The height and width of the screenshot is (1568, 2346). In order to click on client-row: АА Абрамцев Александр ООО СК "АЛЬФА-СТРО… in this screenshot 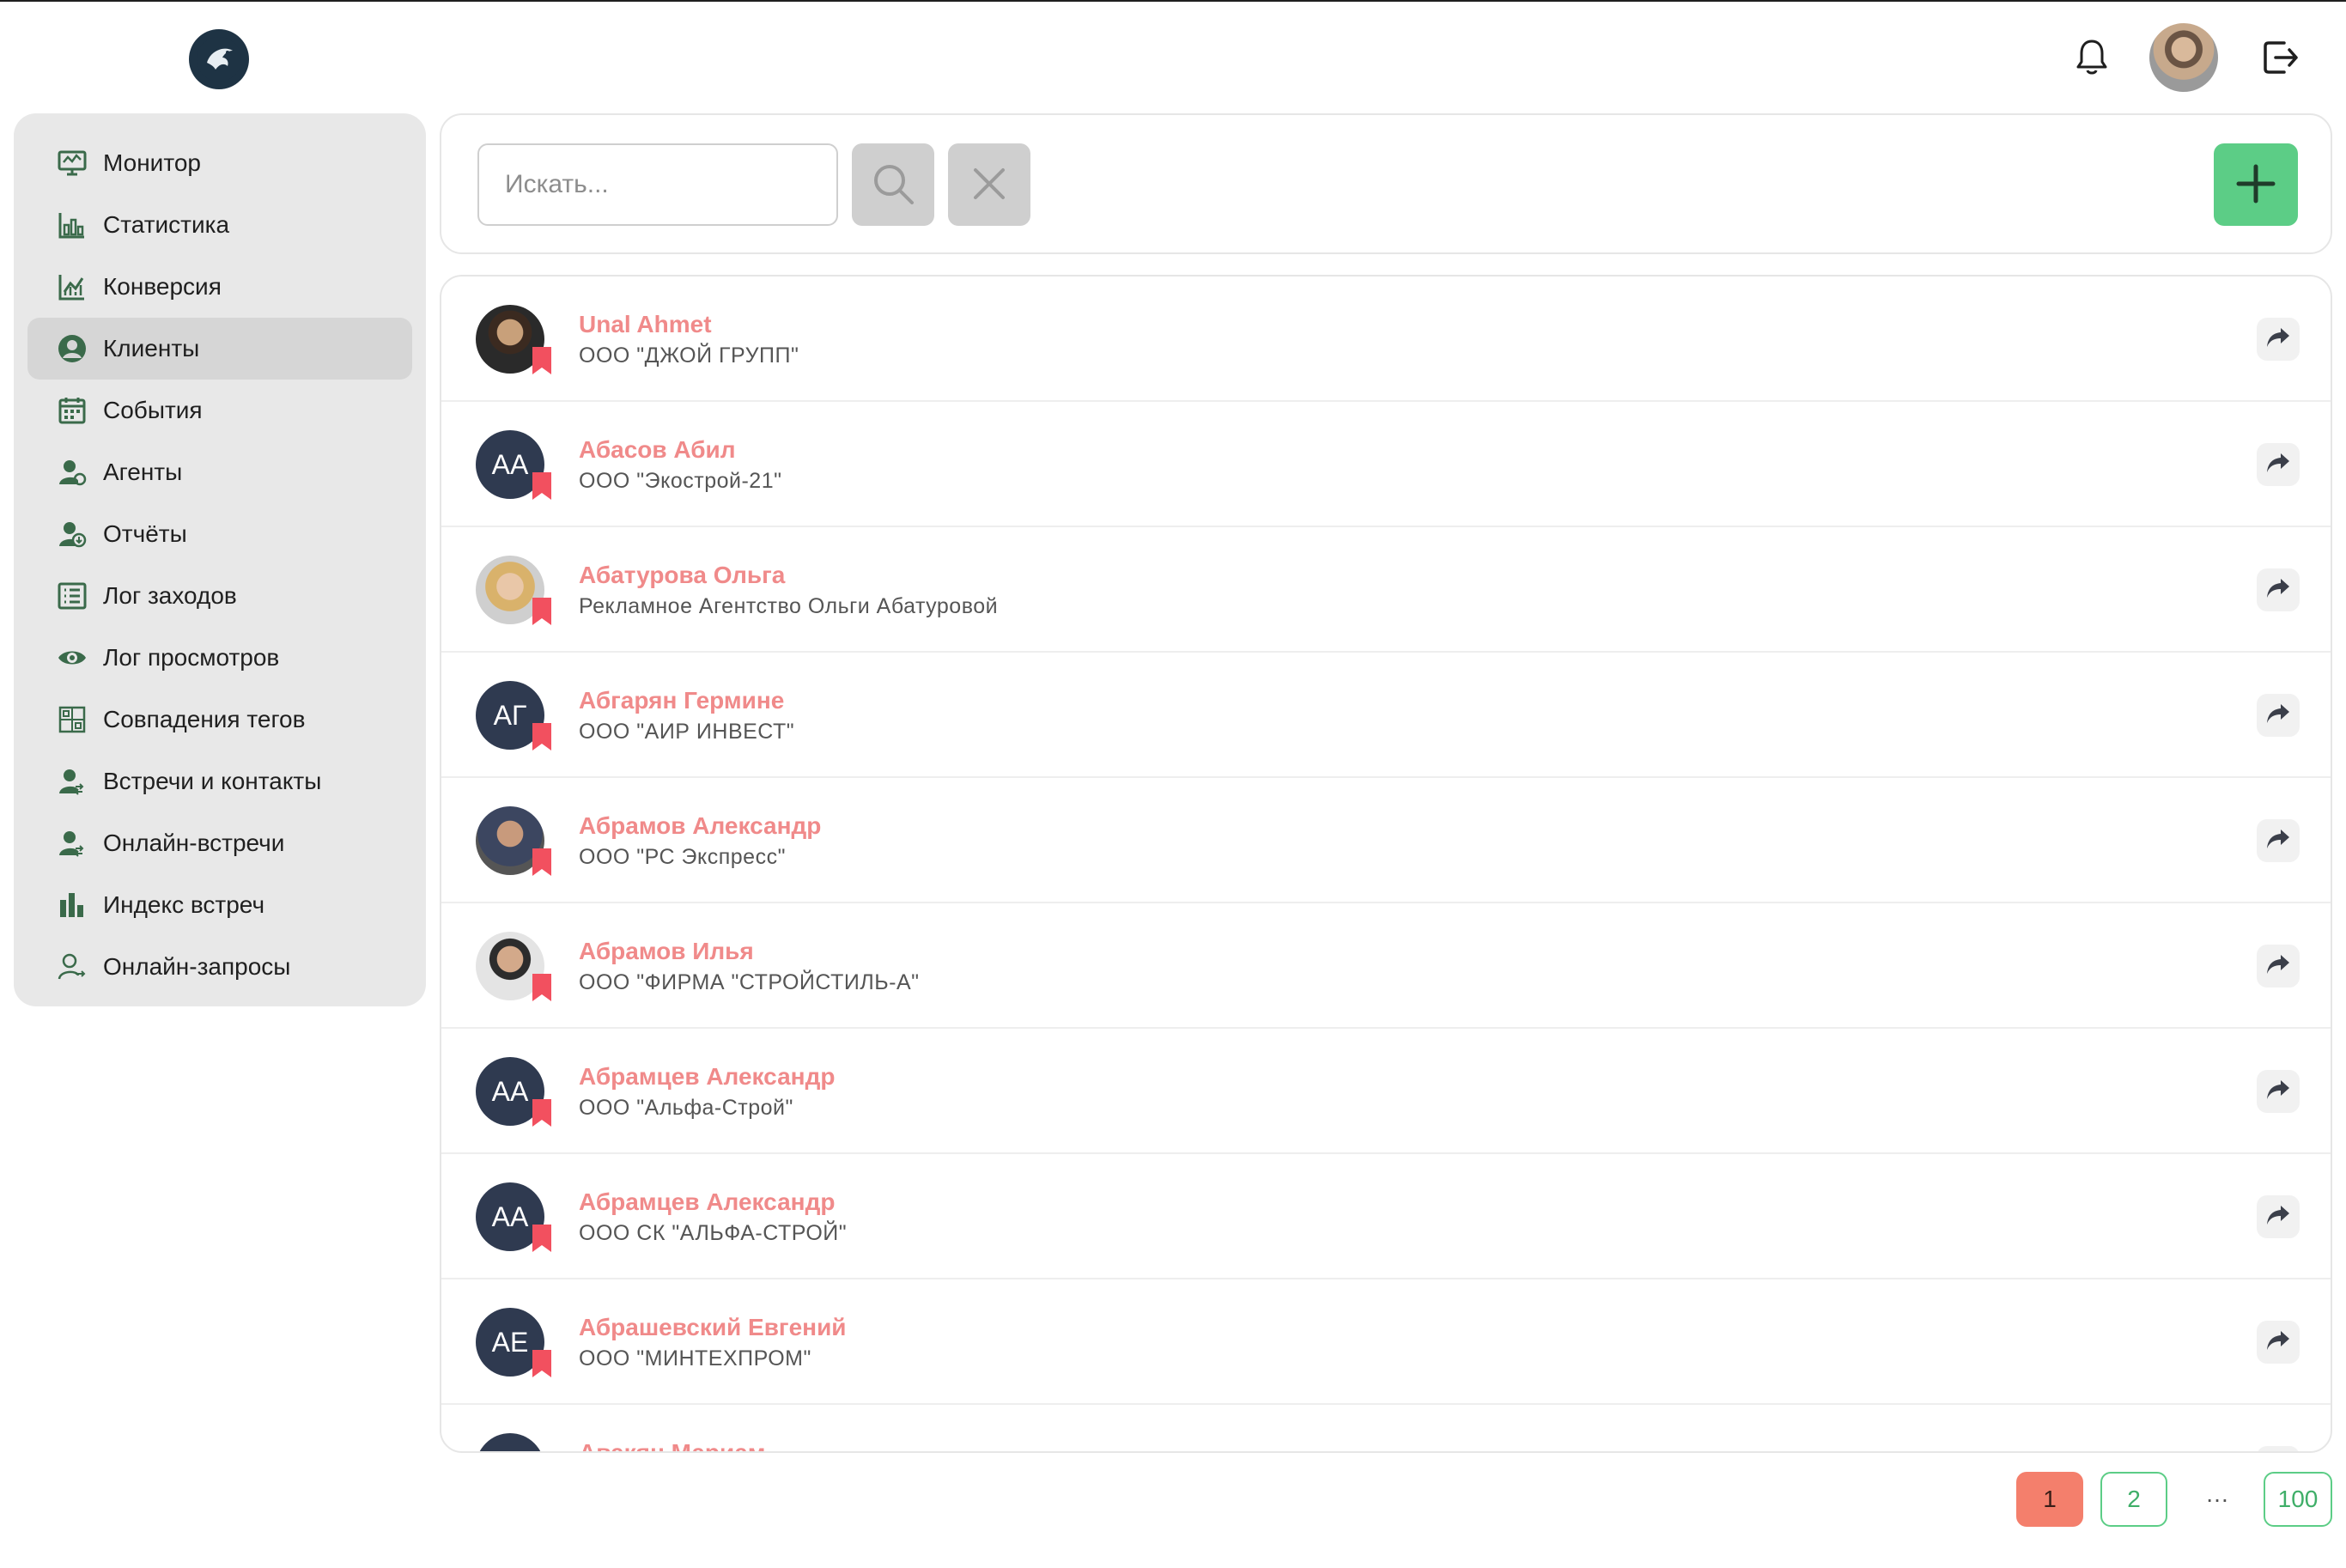, I will do `click(1386, 1216)`.